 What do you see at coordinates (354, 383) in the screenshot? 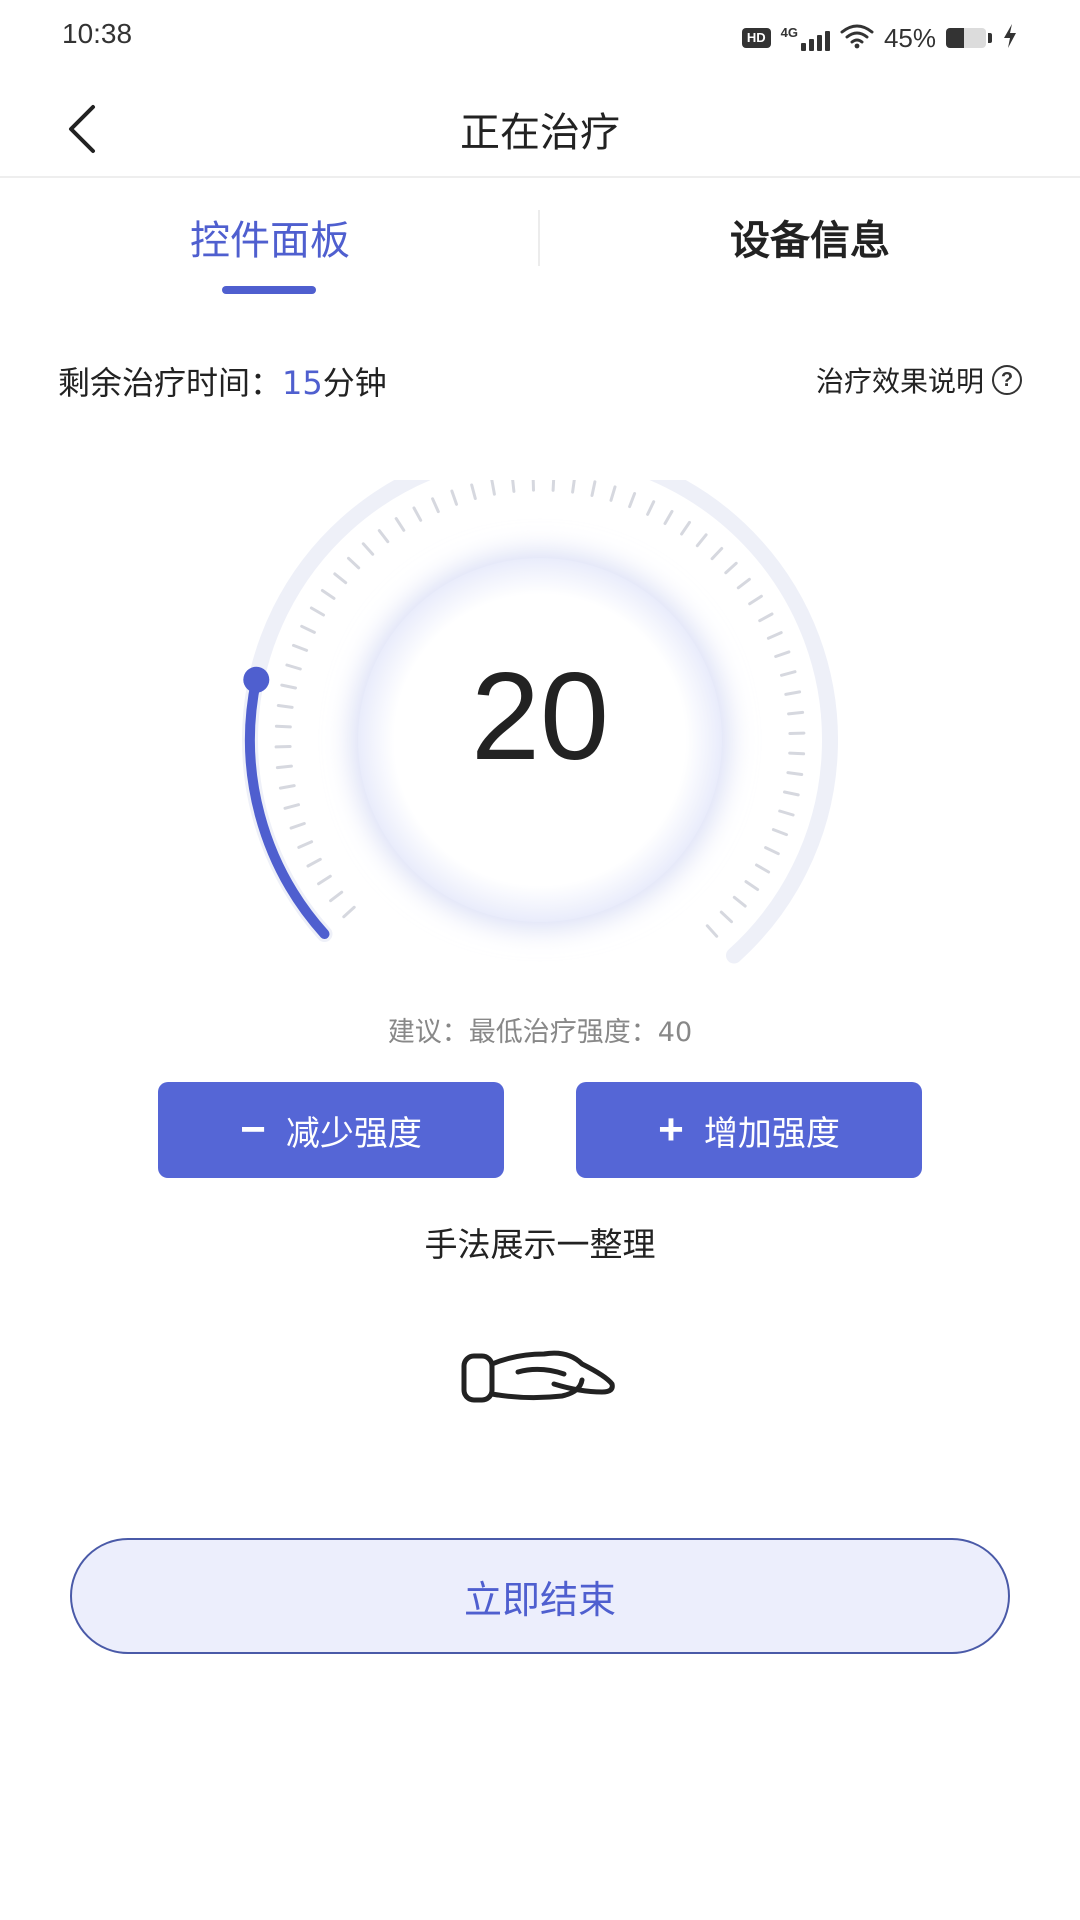
I see `remaining-time-unit: 分钟` at bounding box center [354, 383].